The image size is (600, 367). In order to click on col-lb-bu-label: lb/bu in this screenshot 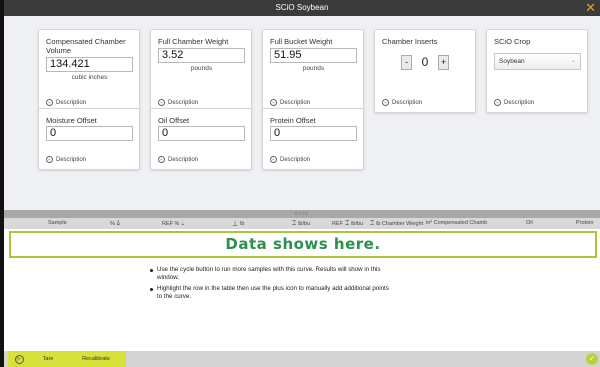, I will do `click(304, 224)`.